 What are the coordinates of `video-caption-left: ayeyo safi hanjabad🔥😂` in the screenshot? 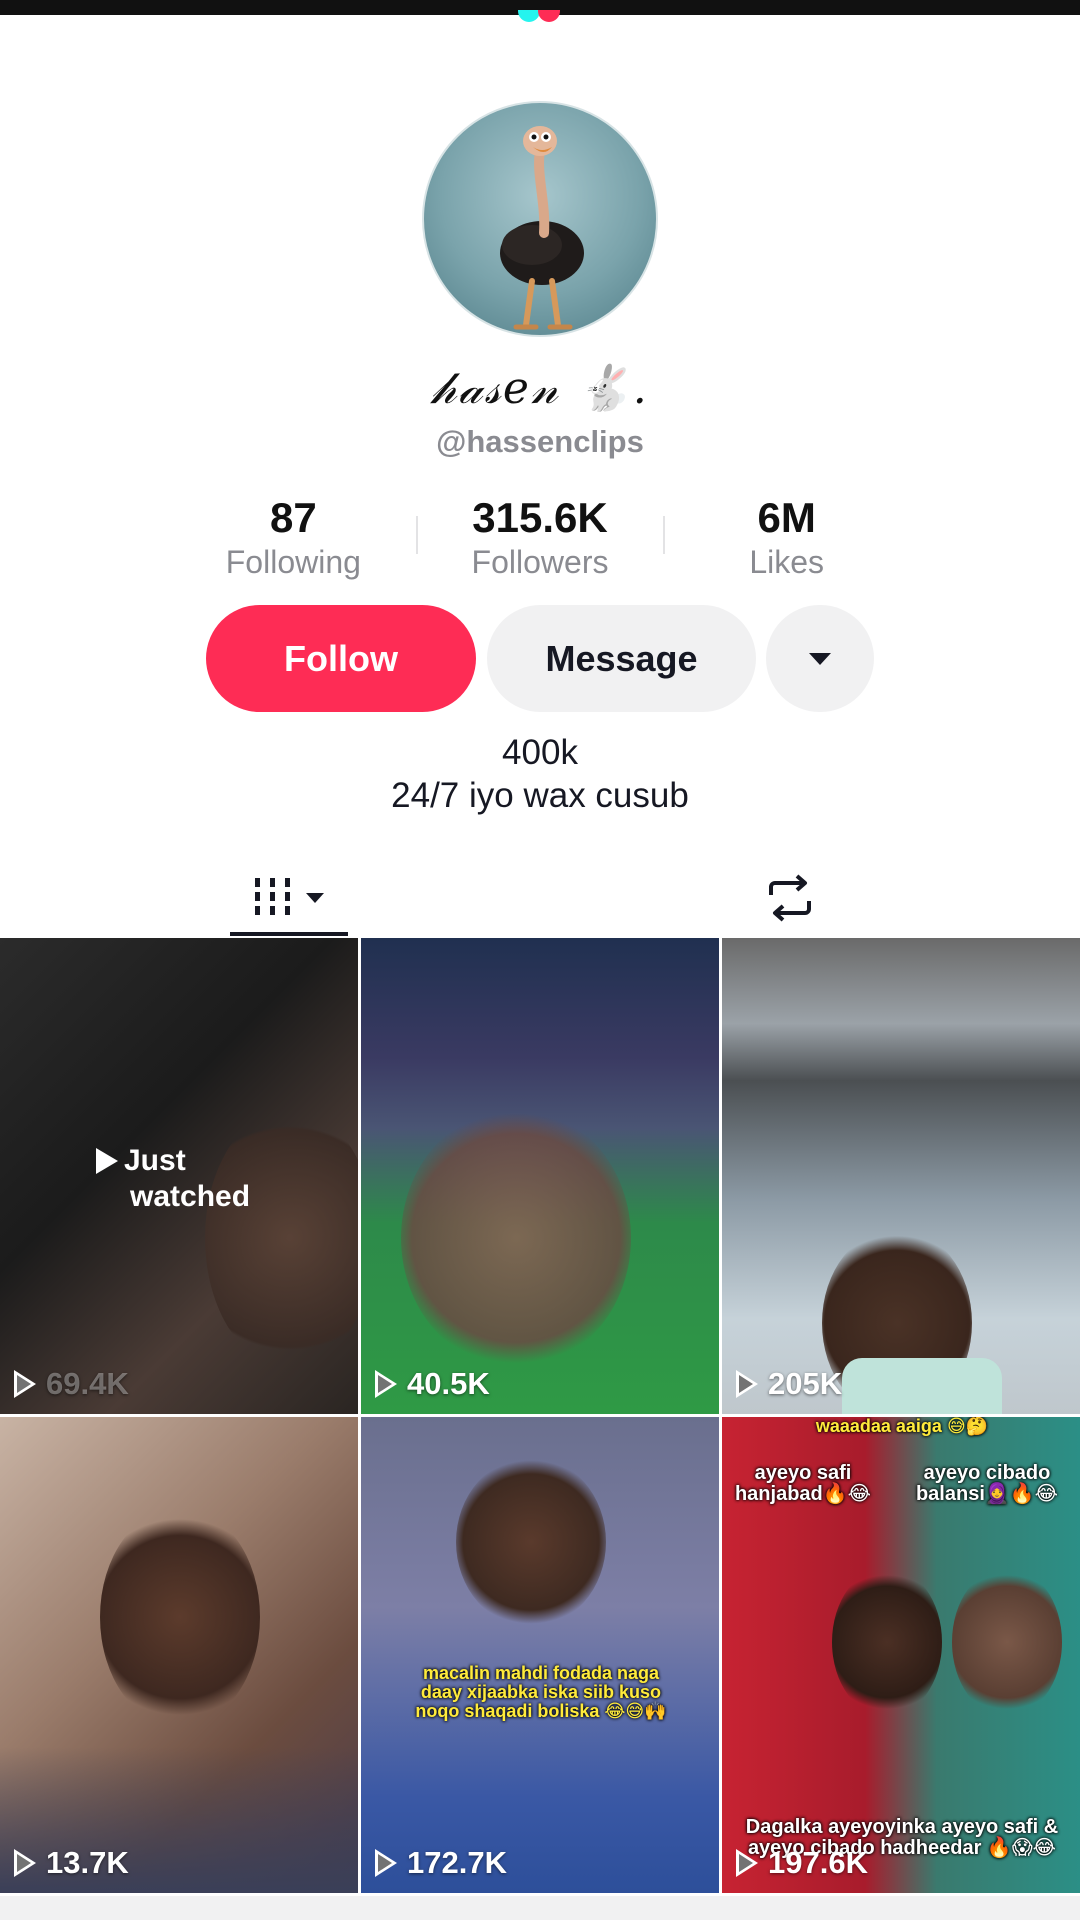 It's located at (803, 1483).